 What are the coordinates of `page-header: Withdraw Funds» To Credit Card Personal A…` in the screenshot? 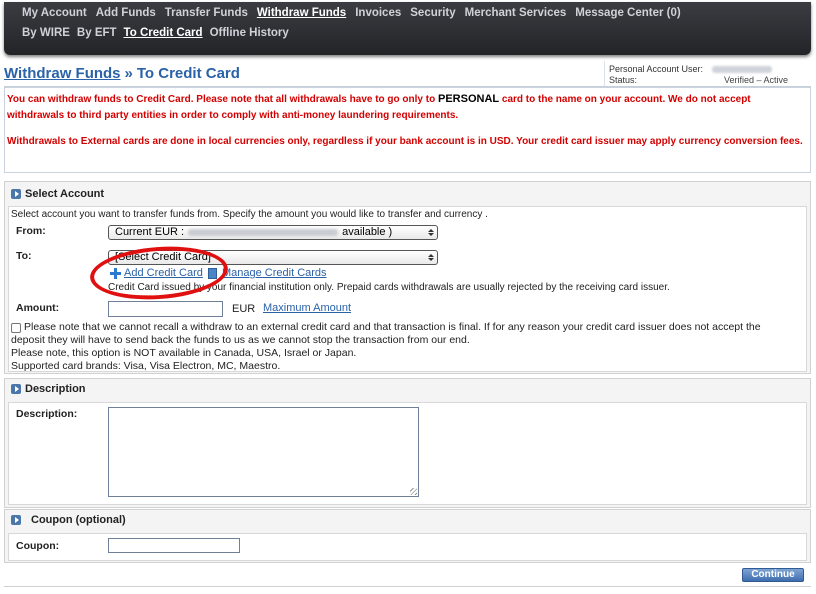 It's located at (407, 74).